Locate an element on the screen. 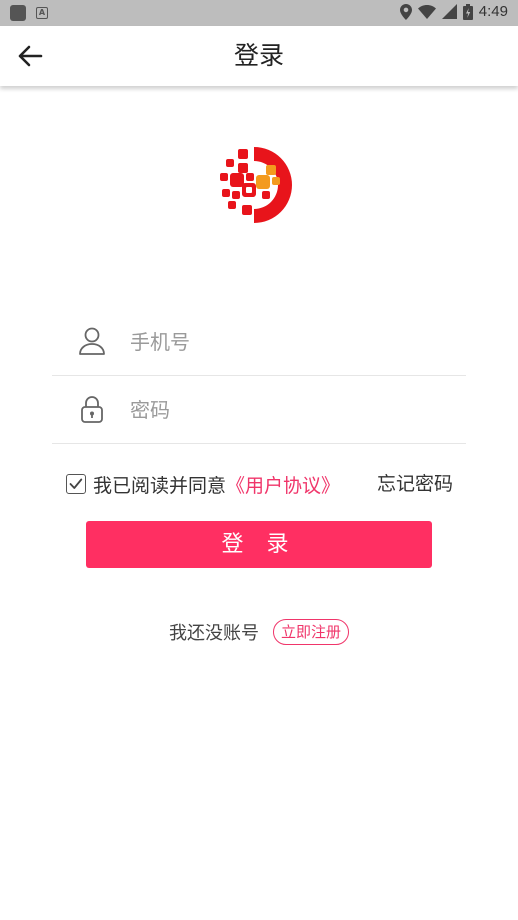  register-button: 立即注册 is located at coordinates (310, 632).